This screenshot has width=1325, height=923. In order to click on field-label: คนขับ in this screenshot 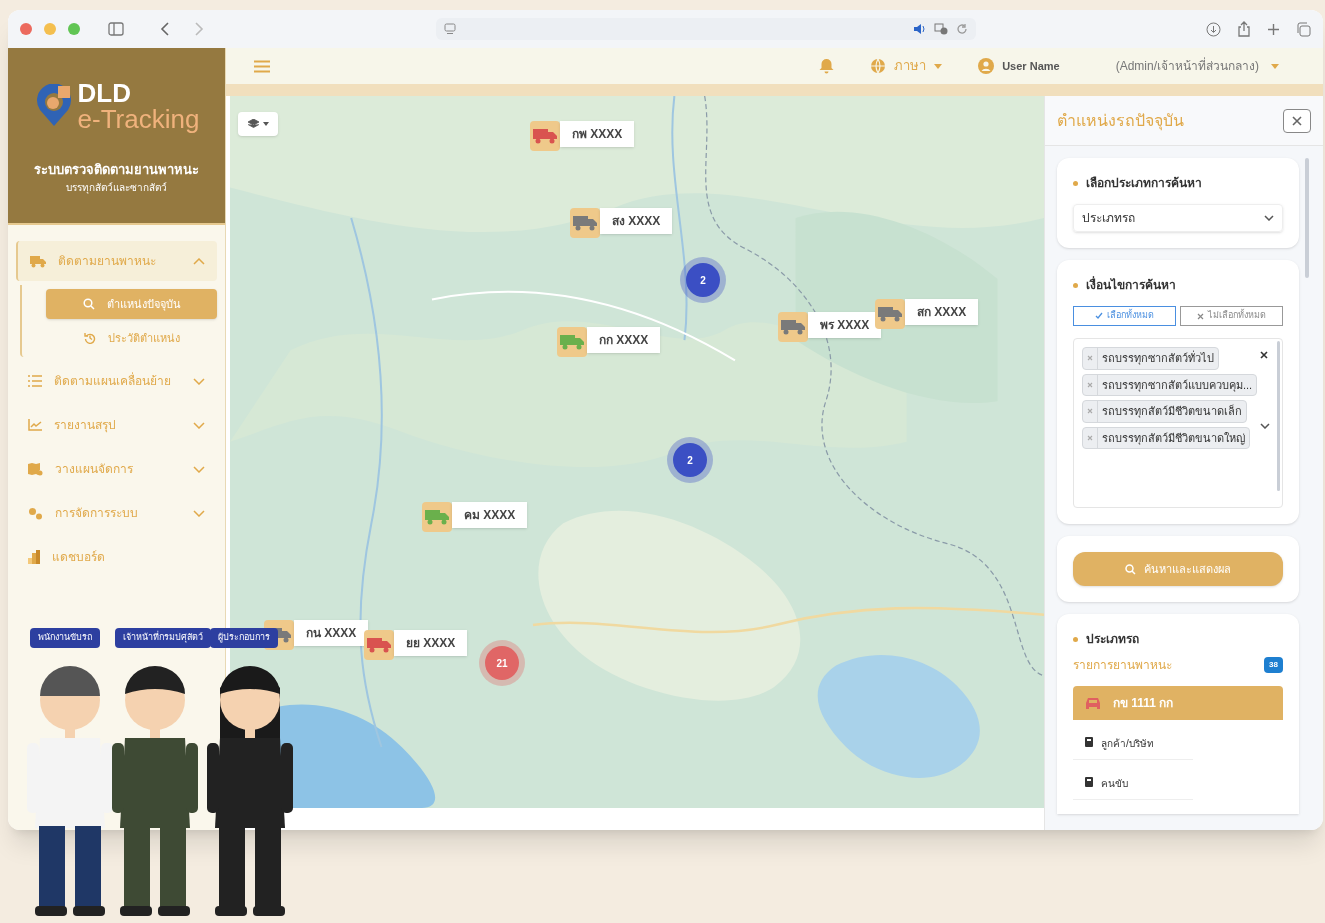, I will do `click(1114, 784)`.